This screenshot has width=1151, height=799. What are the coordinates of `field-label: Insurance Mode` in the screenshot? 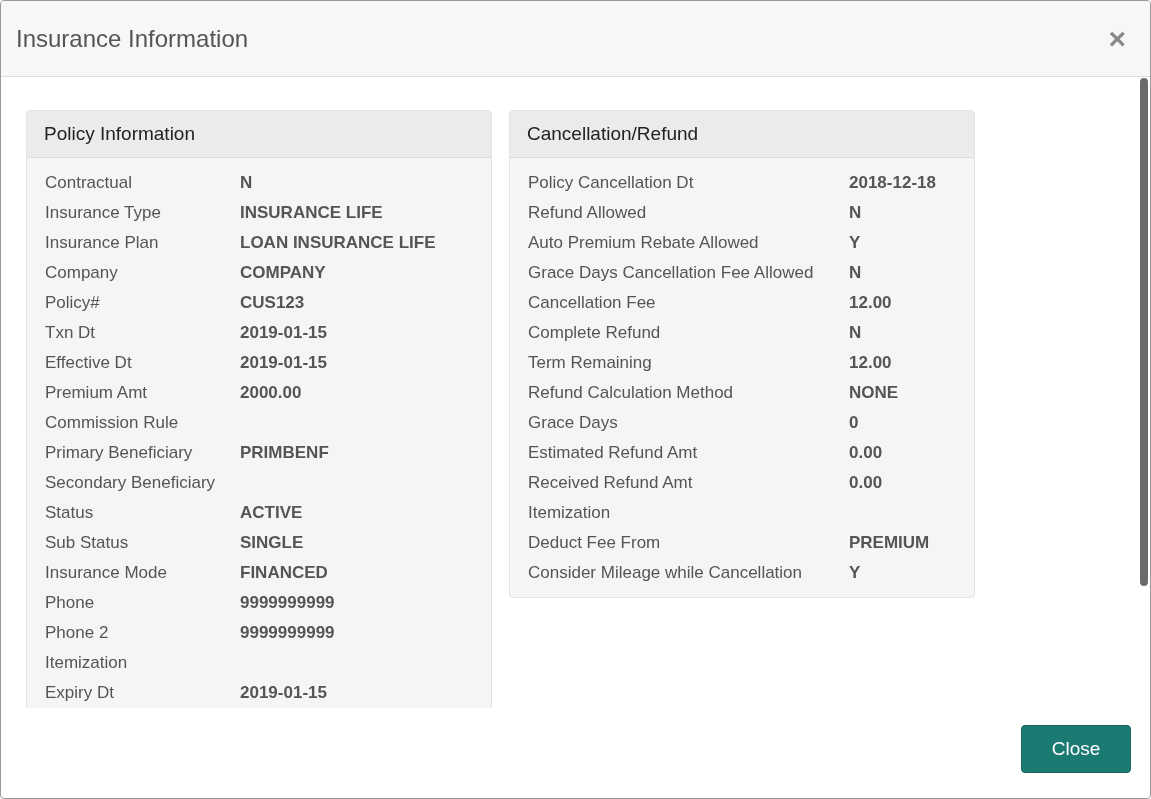 It's located at (106, 573).